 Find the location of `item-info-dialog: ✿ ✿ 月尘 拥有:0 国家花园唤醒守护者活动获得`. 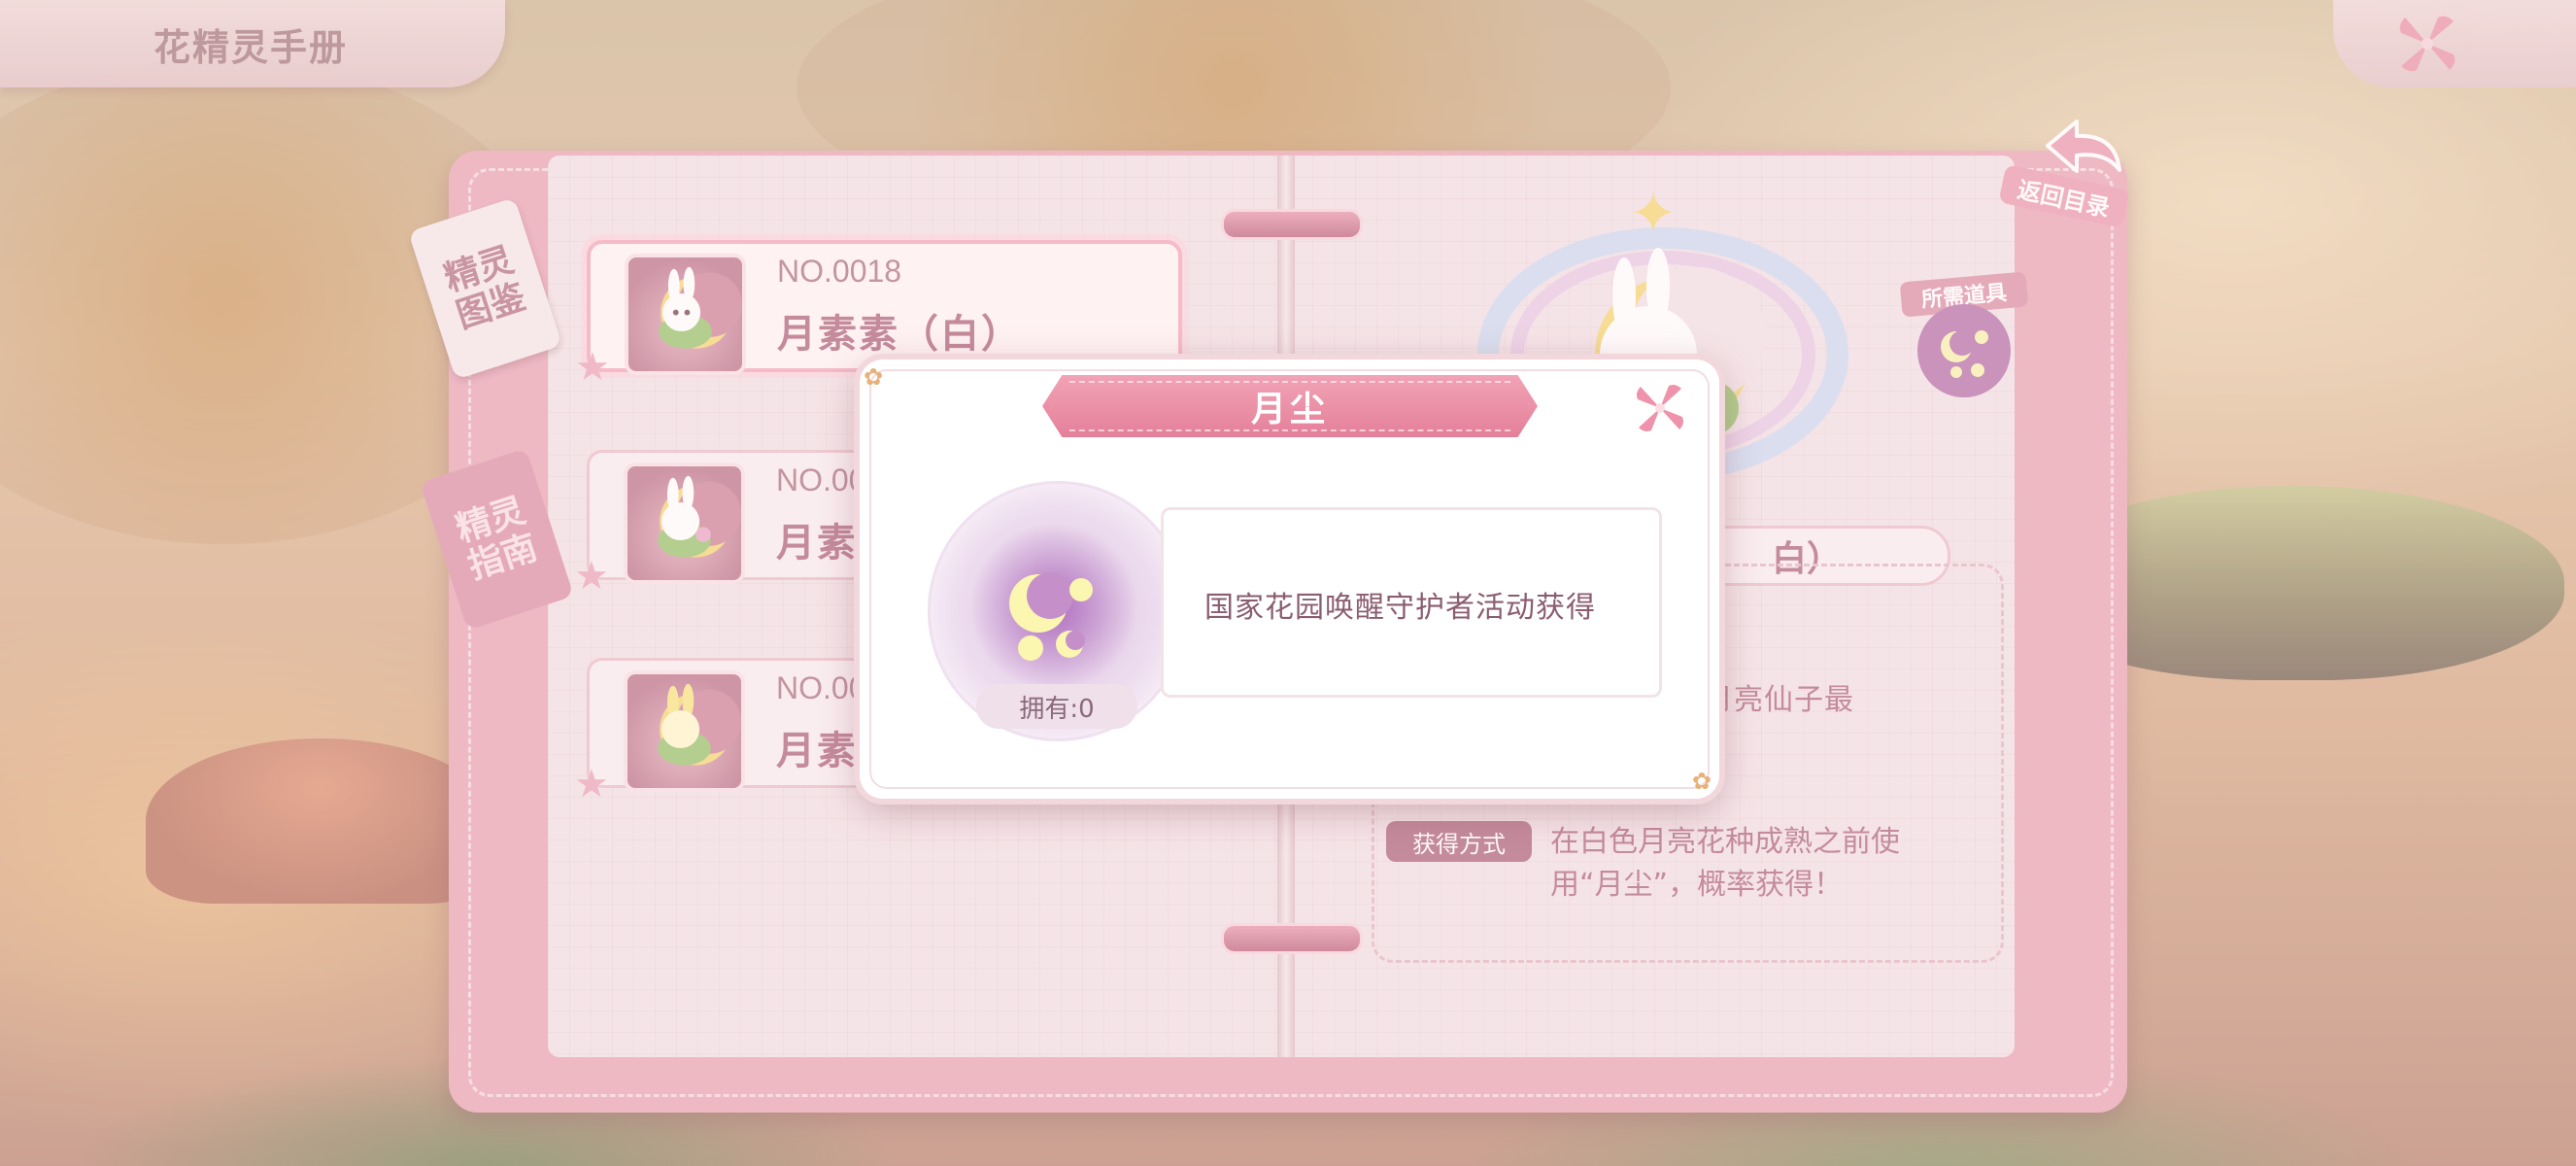

item-info-dialog: ✿ ✿ 月尘 拥有:0 国家花园唤醒守护者活动获得 is located at coordinates (1289, 579).